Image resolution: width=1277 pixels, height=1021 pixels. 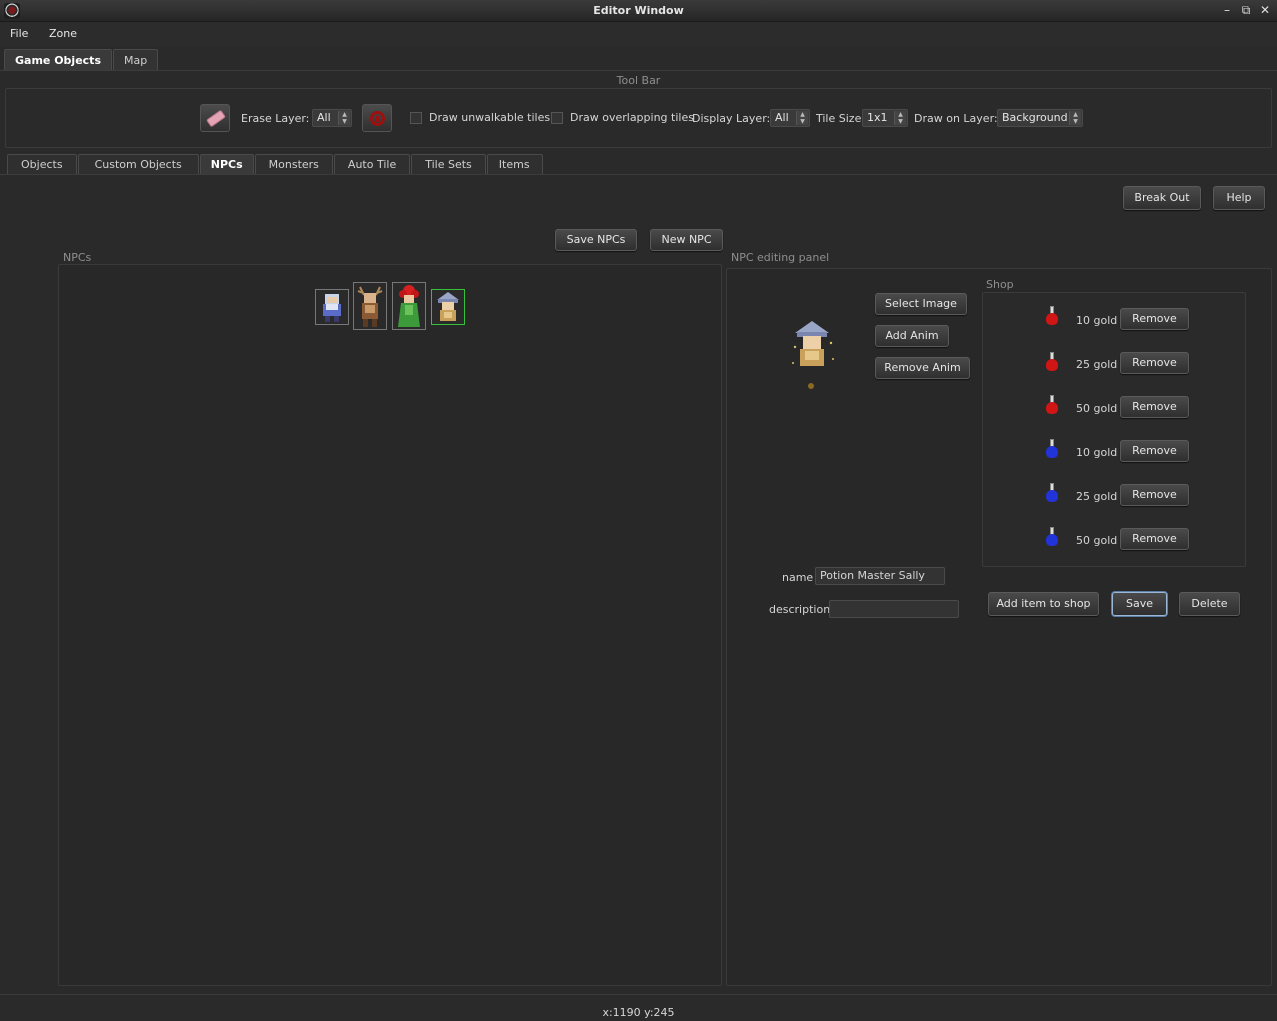 What do you see at coordinates (798, 577) in the screenshot?
I see `name-label: name` at bounding box center [798, 577].